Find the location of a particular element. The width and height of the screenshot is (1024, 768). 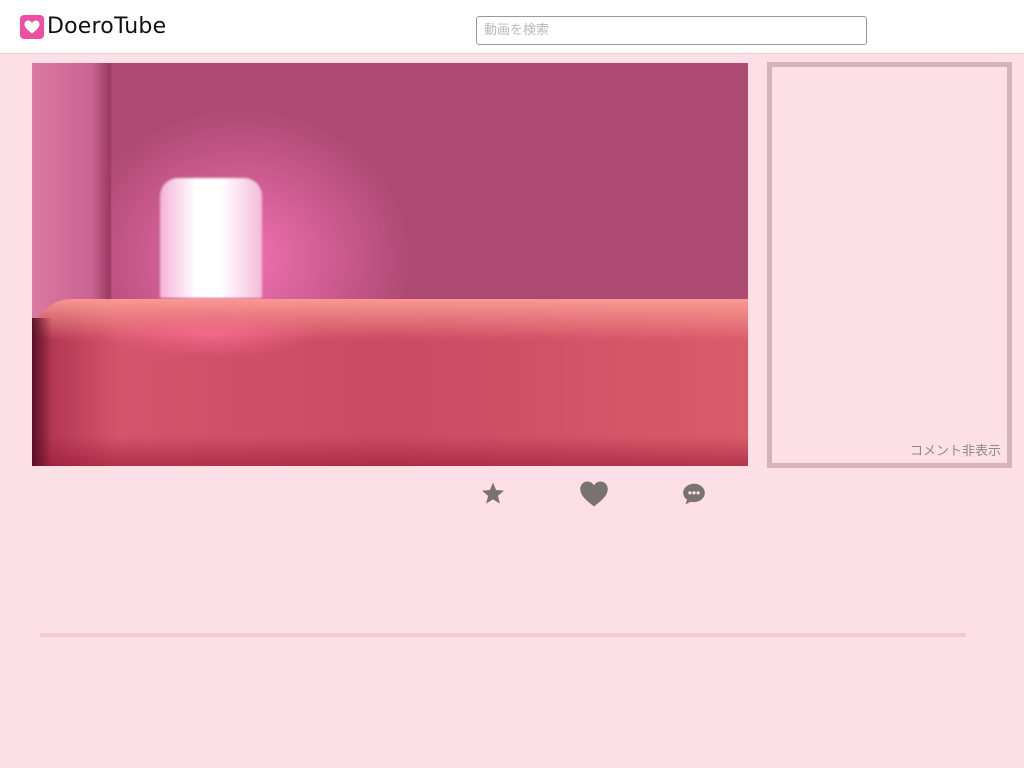

video-frame-shadow is located at coordinates (42, 392).